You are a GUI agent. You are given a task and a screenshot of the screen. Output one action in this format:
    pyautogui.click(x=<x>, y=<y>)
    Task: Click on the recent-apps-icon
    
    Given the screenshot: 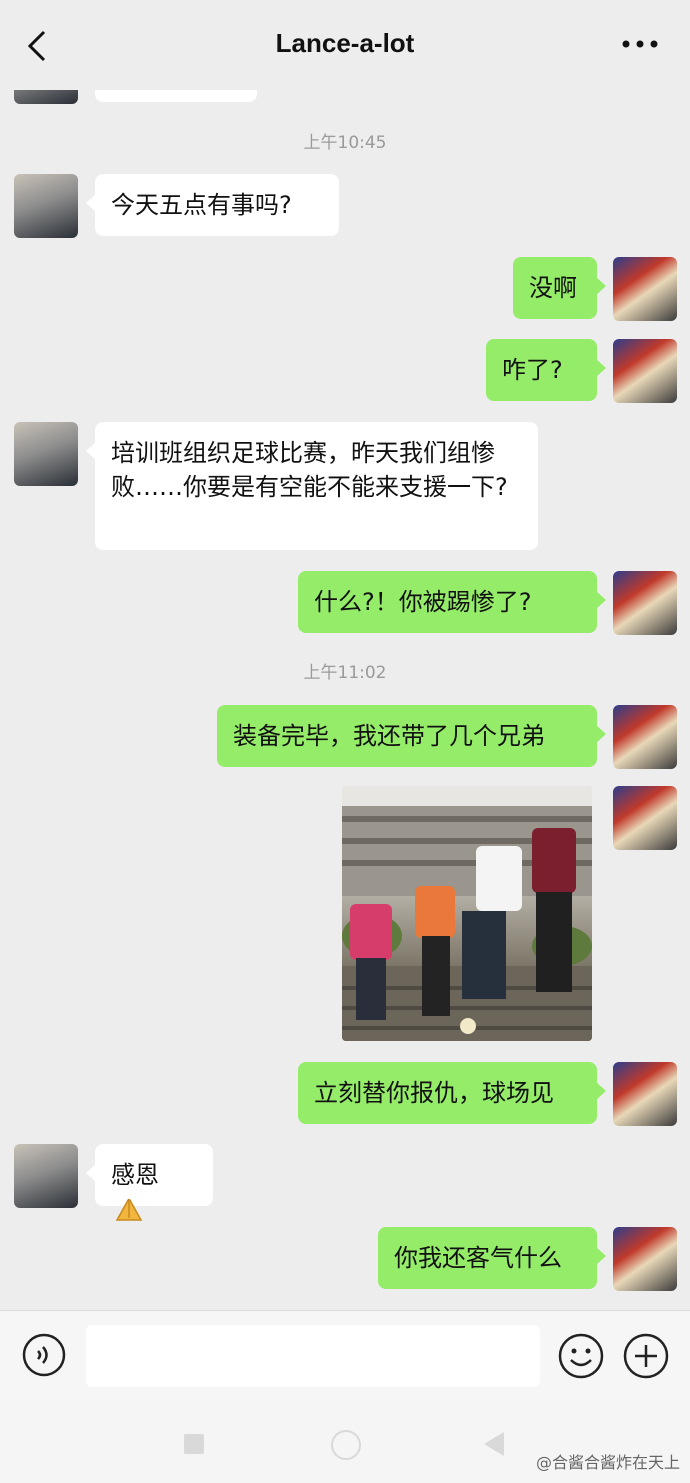 What is the action you would take?
    pyautogui.click(x=194, y=1444)
    